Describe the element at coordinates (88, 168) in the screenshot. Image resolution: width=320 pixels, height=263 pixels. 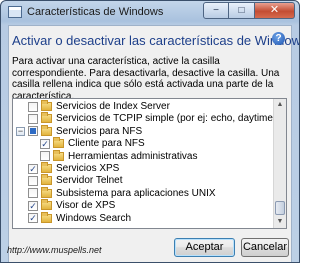
I see `feature-label: Servicios XPS` at that location.